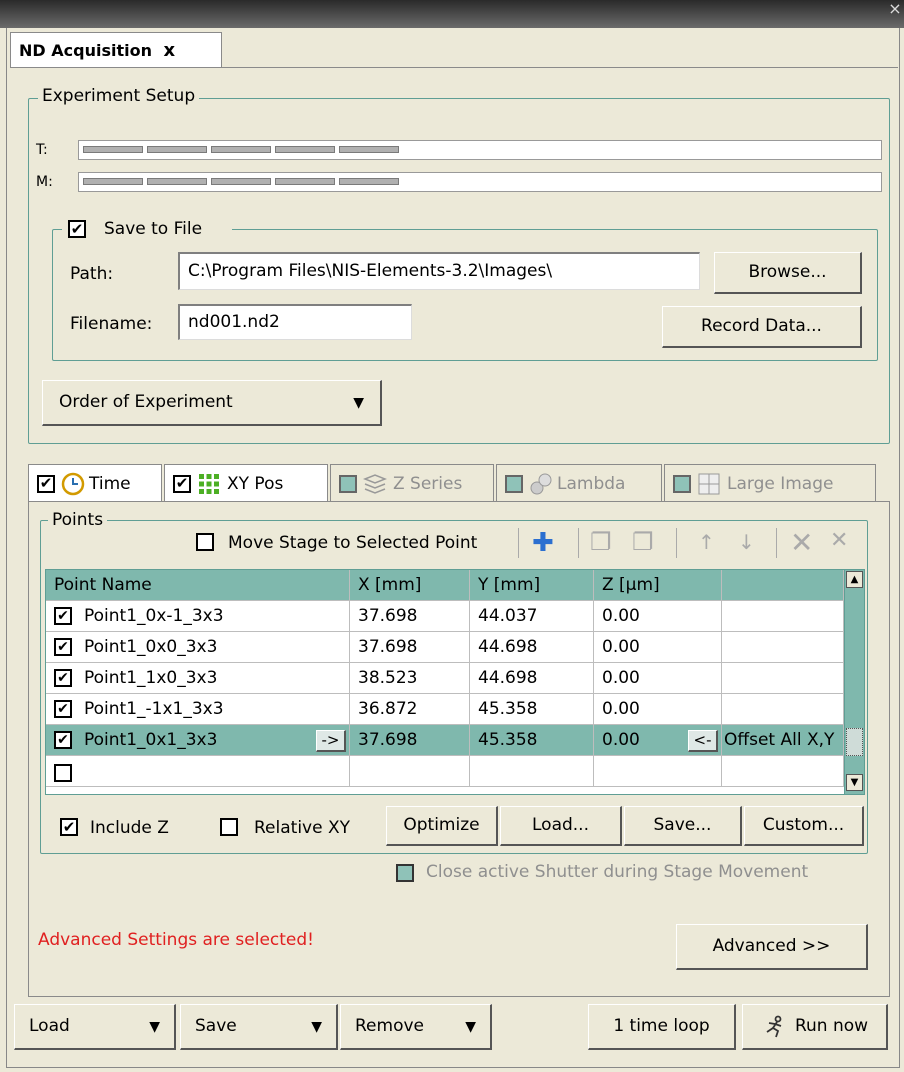  Describe the element at coordinates (410, 585) in the screenshot. I see `column-header-x: X [mm]` at that location.